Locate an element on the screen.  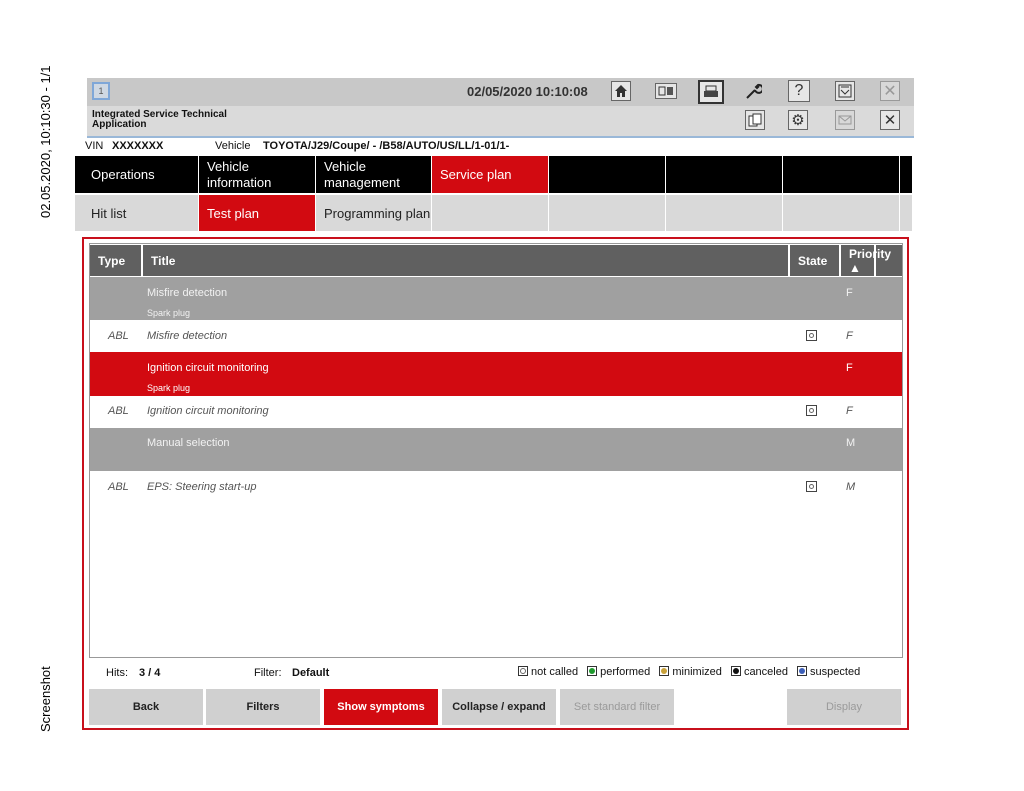
table-row: Manual selection M is located at coordinates (496, 449).